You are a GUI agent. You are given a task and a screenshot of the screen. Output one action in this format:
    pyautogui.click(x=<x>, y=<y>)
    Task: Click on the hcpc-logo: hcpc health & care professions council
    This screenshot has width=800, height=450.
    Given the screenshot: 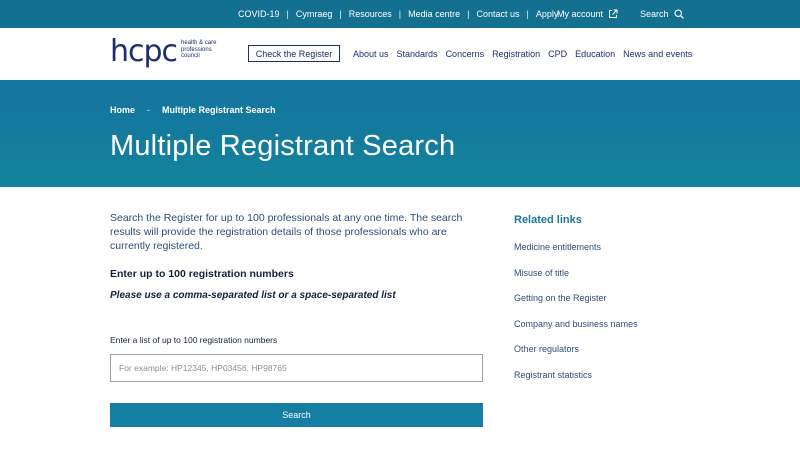 What is the action you would take?
    pyautogui.click(x=163, y=52)
    